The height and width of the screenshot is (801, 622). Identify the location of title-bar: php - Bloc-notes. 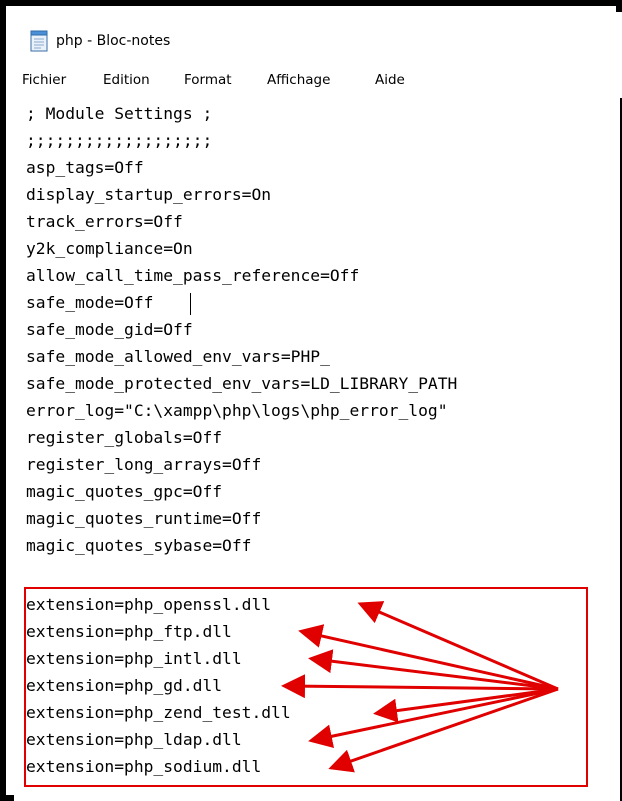
(317, 38).